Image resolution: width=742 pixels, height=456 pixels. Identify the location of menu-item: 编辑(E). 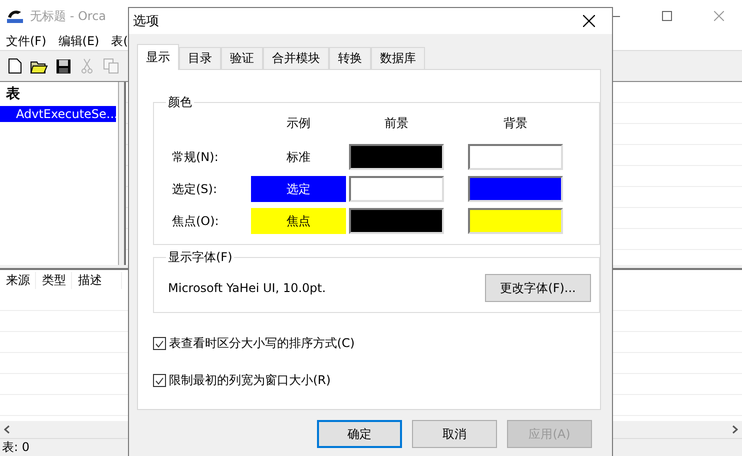
(79, 41).